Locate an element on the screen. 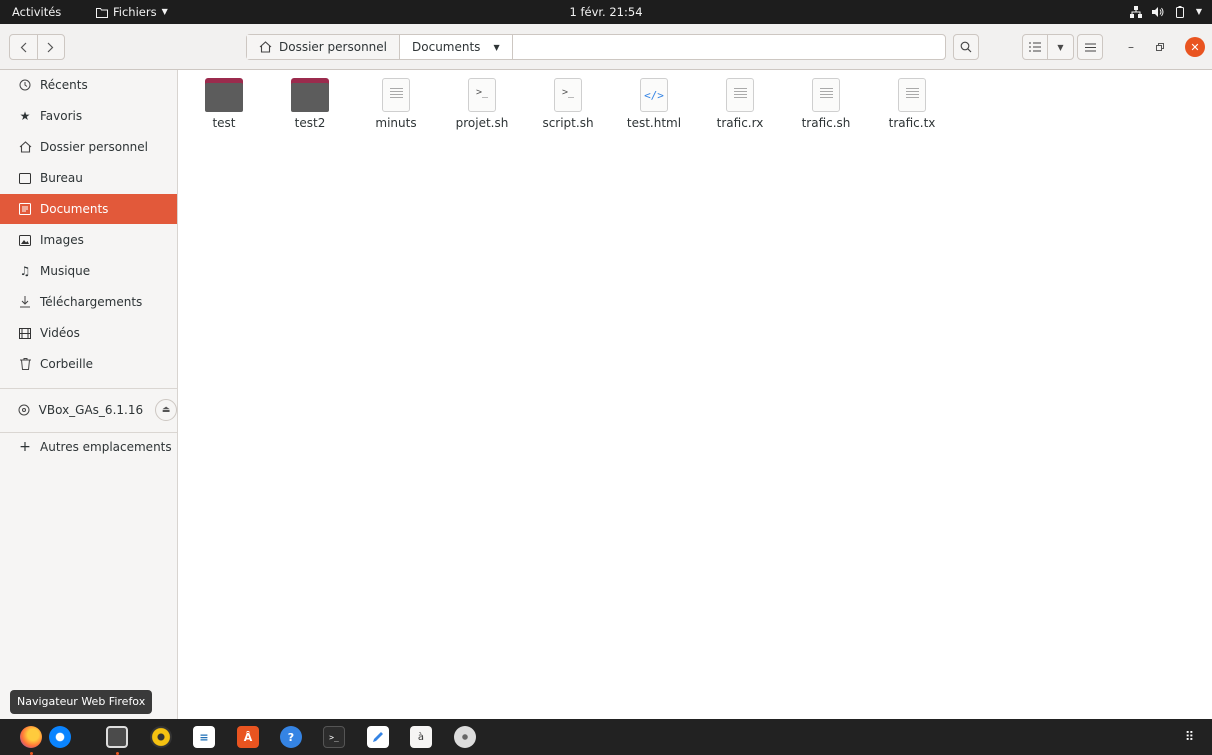 The image size is (1212, 755). text-editor-icon is located at coordinates (378, 737).